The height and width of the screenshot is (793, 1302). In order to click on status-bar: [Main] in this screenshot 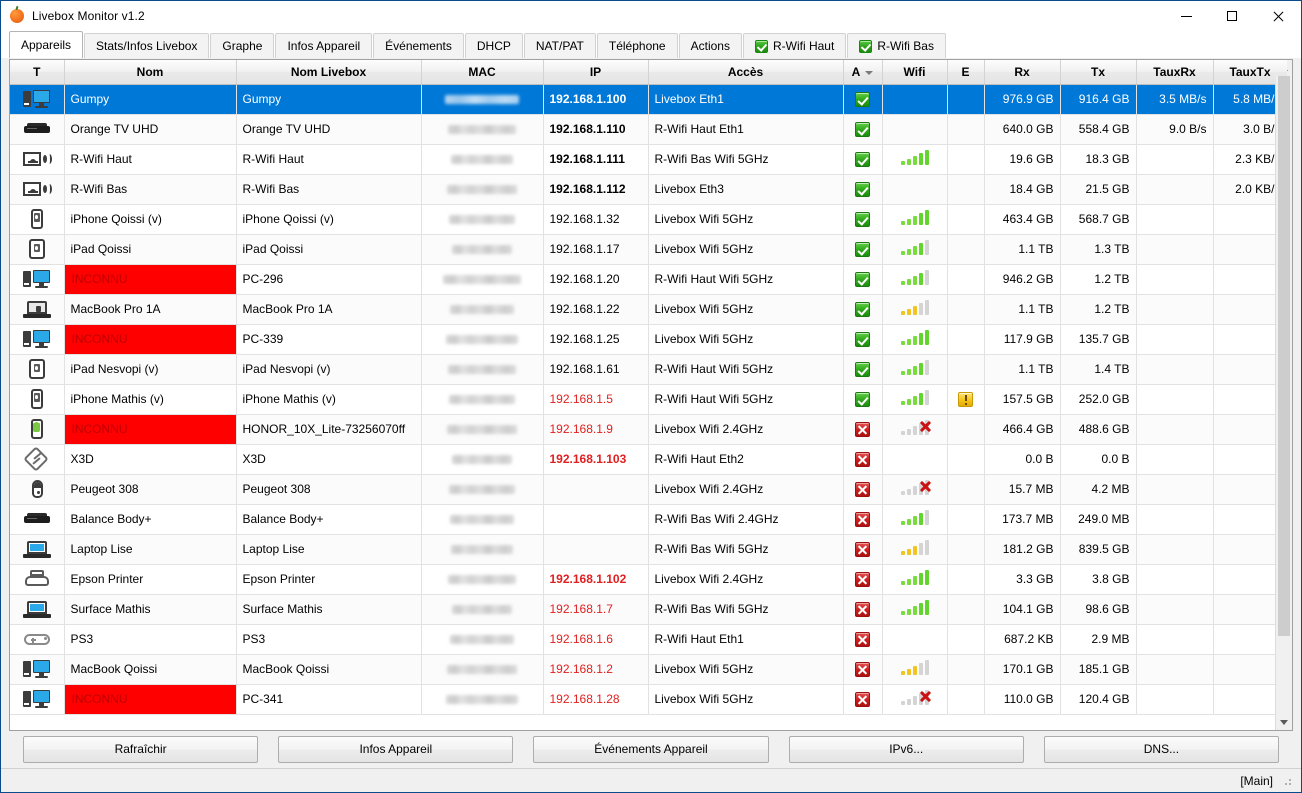, I will do `click(651, 780)`.